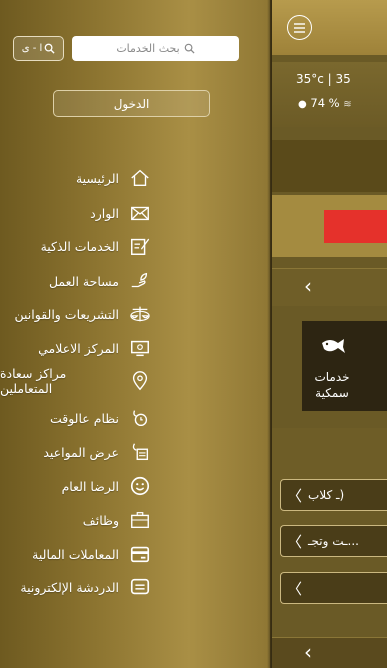 The height and width of the screenshot is (668, 387). I want to click on menu-item-label: نظام عالوقت, so click(84, 418).